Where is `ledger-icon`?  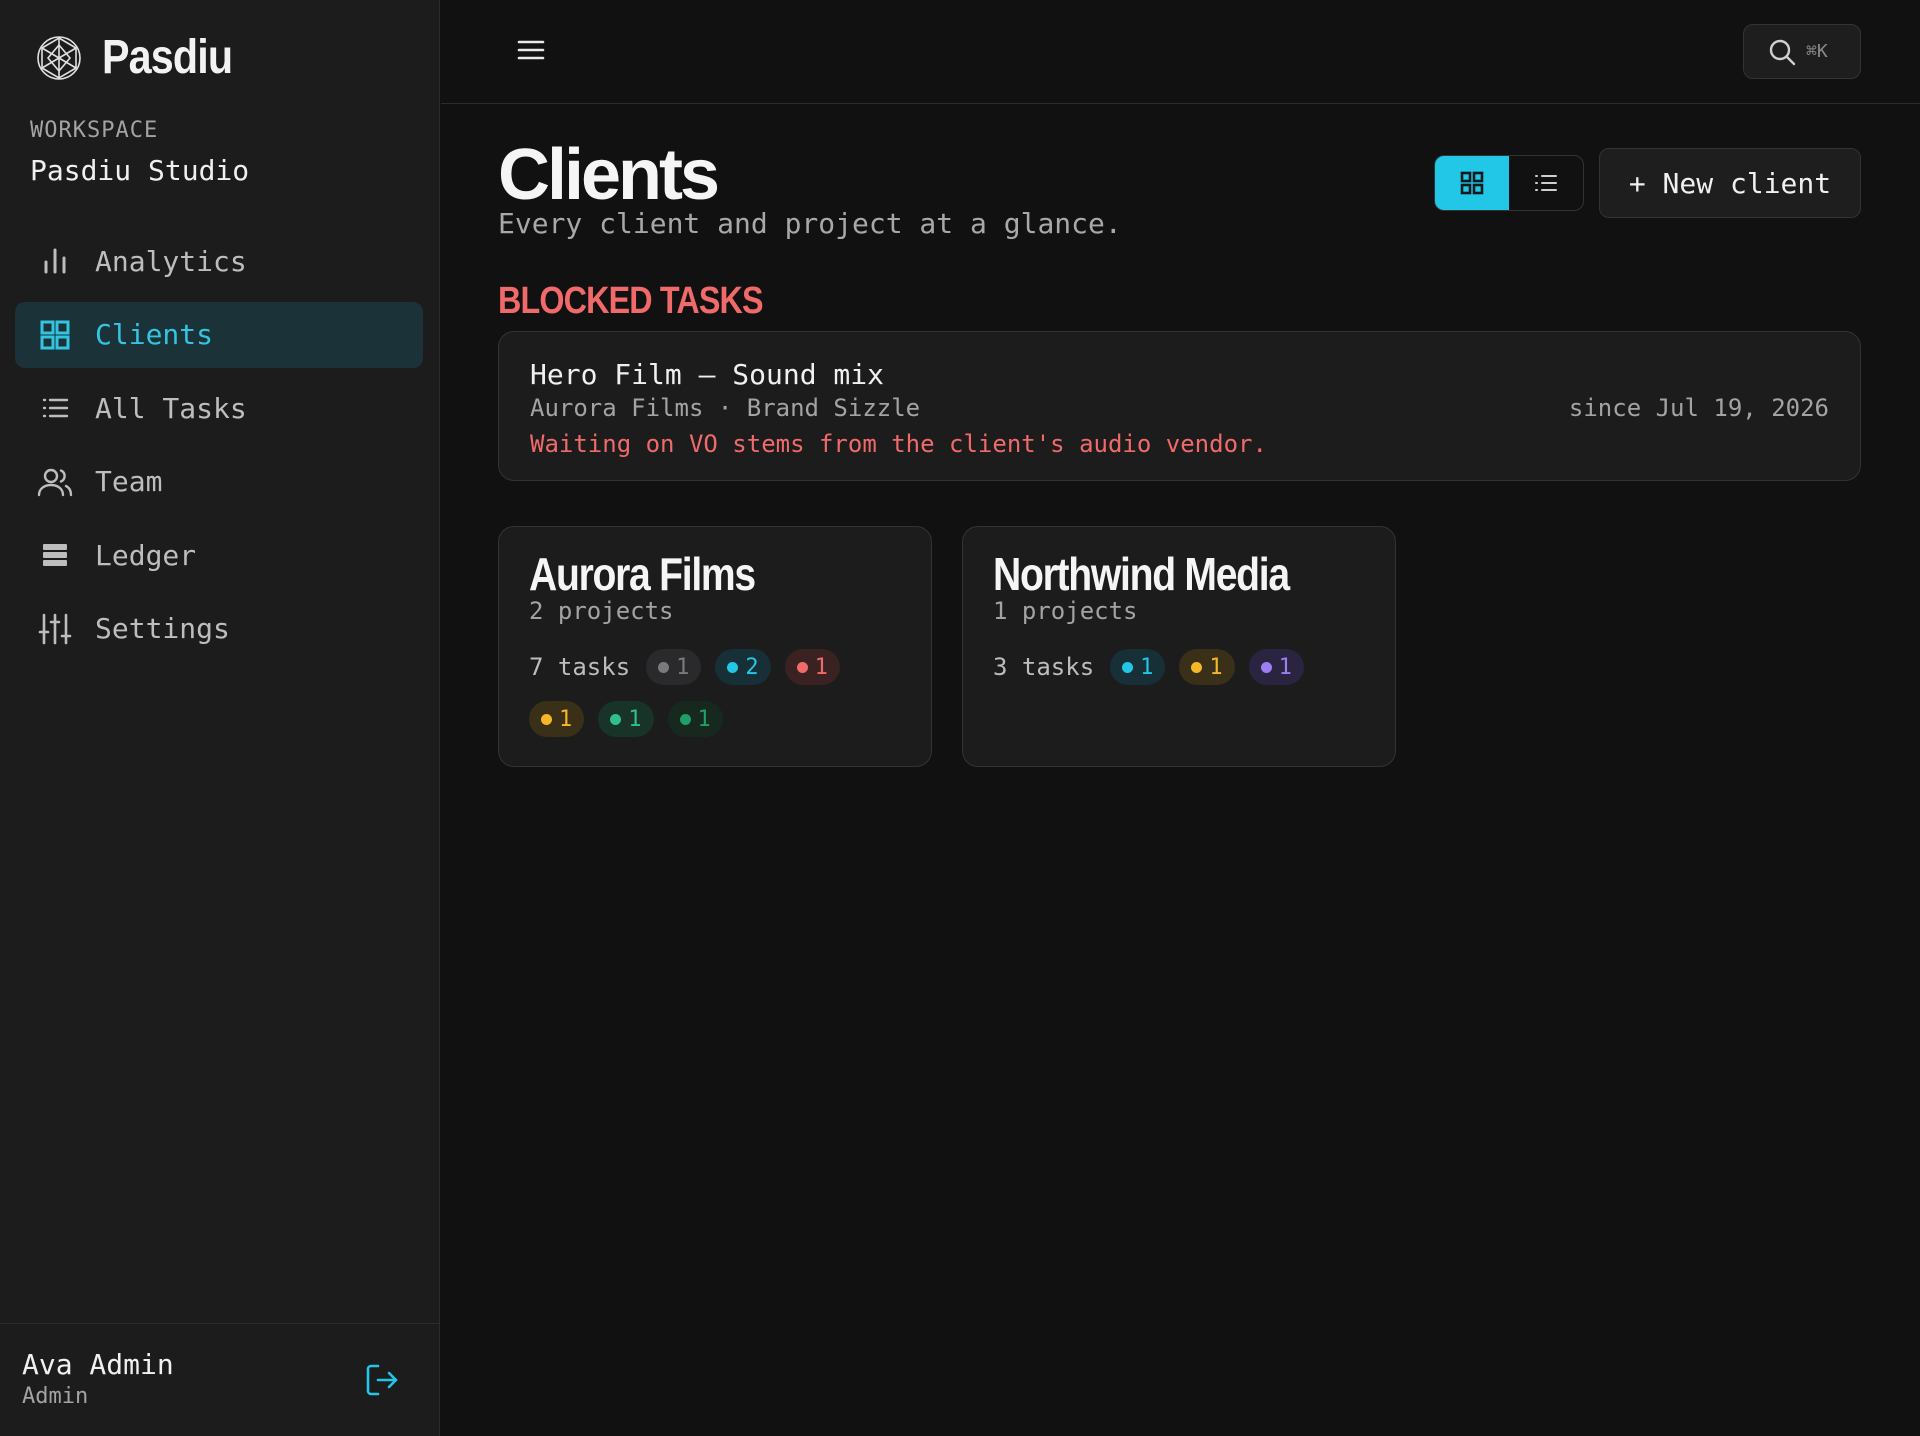 ledger-icon is located at coordinates (55, 555).